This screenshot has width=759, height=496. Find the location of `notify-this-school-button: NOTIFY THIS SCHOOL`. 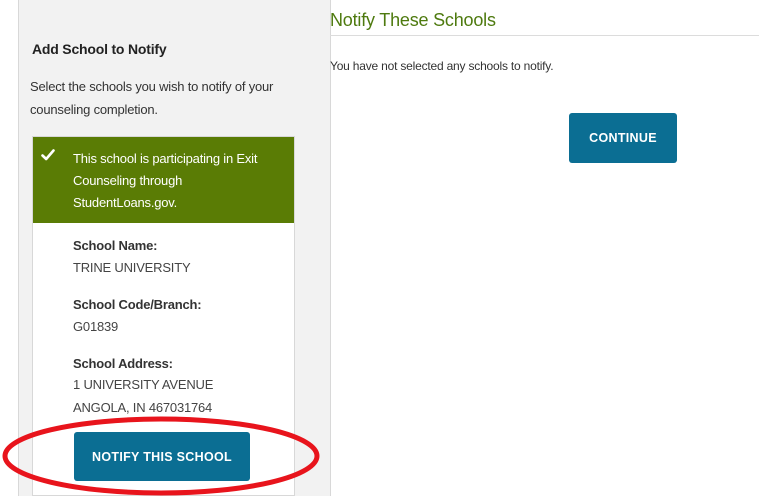

notify-this-school-button: NOTIFY THIS SCHOOL is located at coordinates (162, 456).